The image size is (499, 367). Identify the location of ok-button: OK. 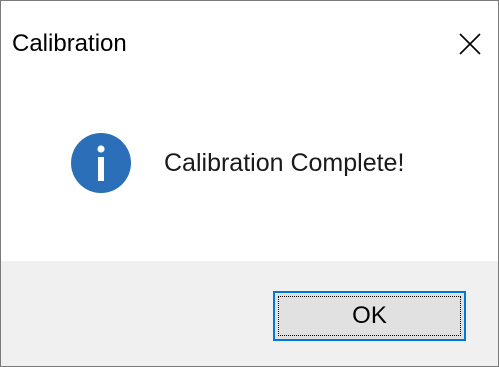
(369, 316).